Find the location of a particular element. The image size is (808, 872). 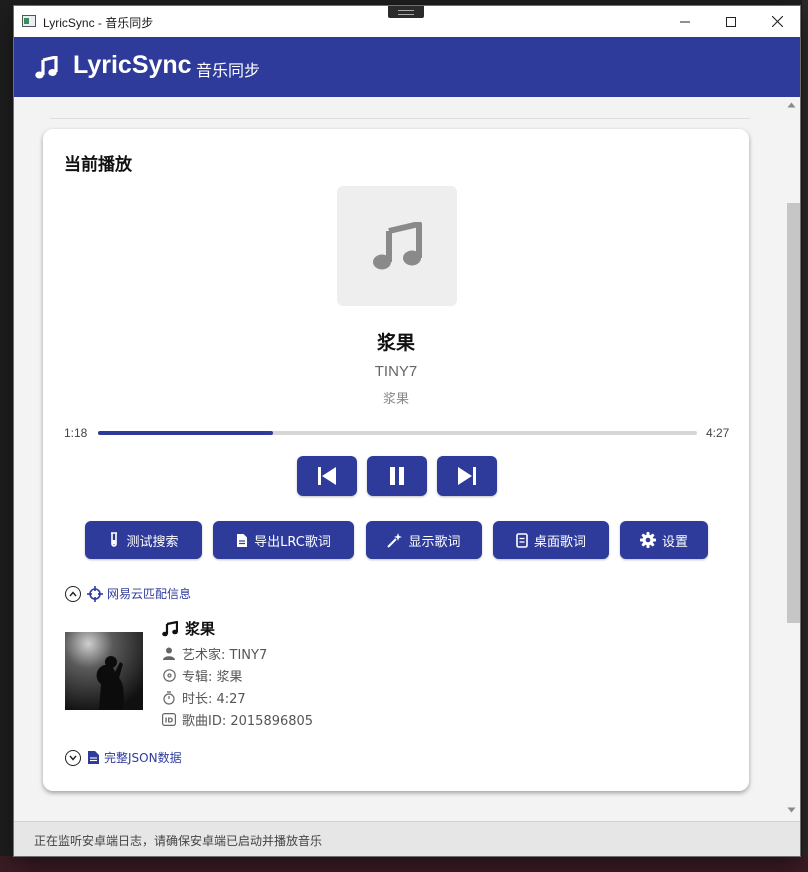

netease-match-toggle: 网易云匹配信息 is located at coordinates (128, 593).